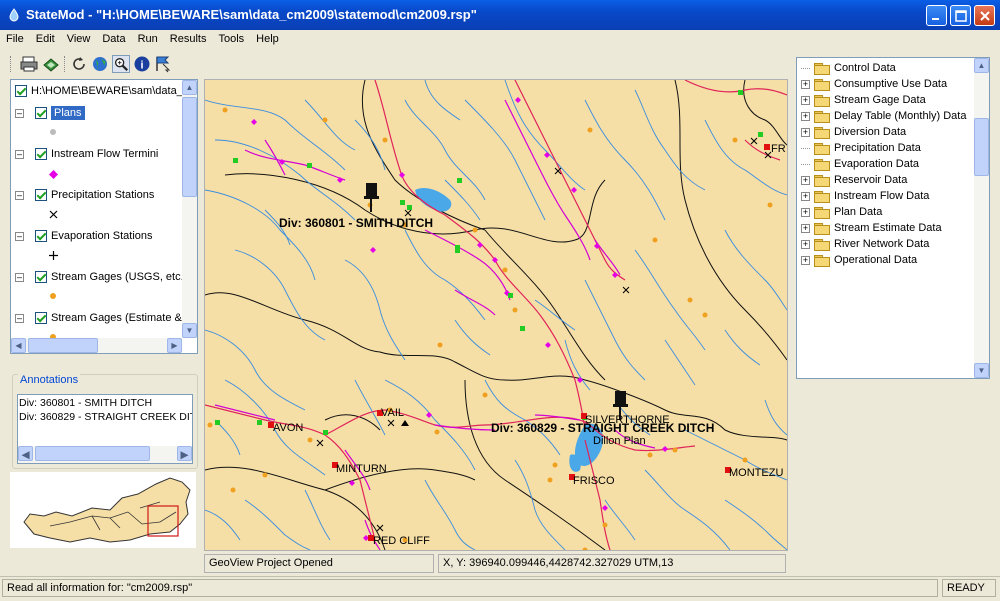  I want to click on city-label-minturn: MINTURN, so click(361, 469).